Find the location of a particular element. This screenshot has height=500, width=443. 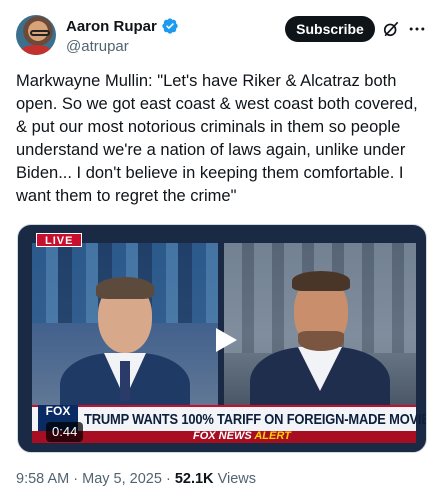

play-icon is located at coordinates (225, 340).